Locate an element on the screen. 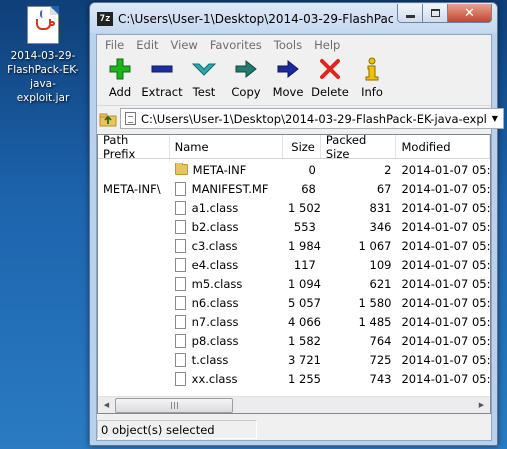  horizontal-scrollbar: ◀ ▶ is located at coordinates (294, 404).